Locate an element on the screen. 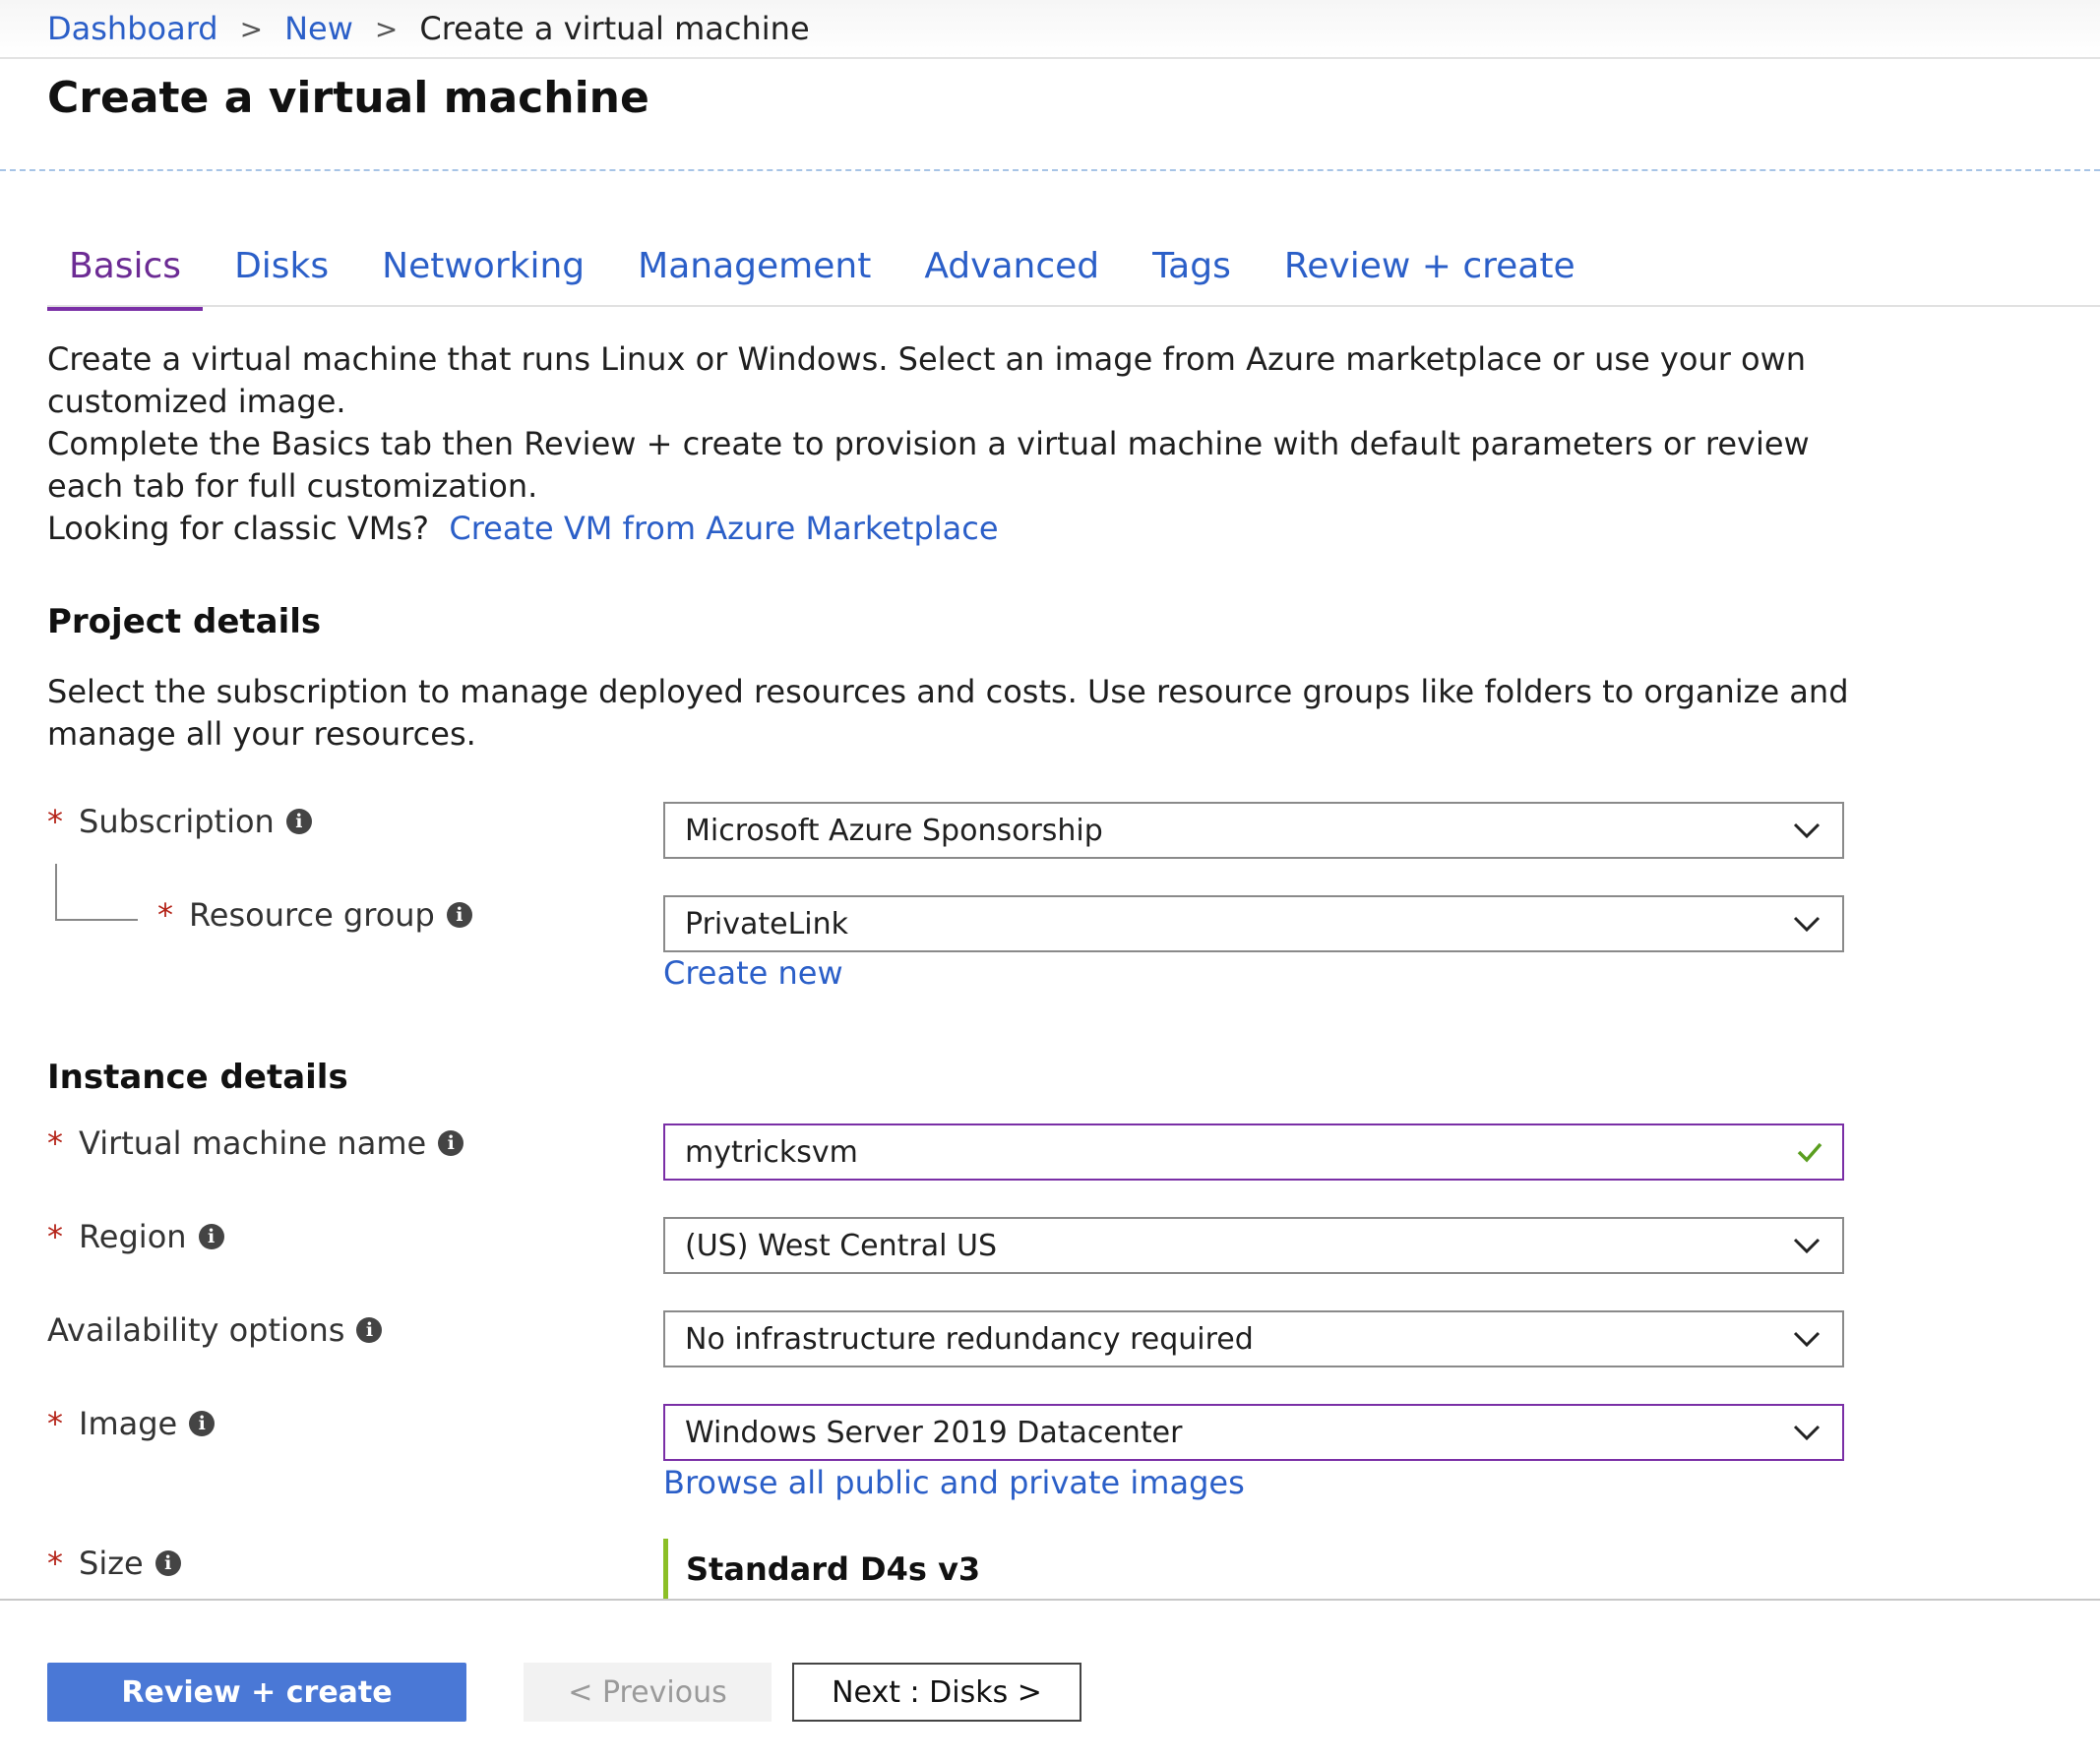 This screenshot has width=2100, height=1761. subscription-dropdown: Microsoft Azure Sponsorship is located at coordinates (1253, 830).